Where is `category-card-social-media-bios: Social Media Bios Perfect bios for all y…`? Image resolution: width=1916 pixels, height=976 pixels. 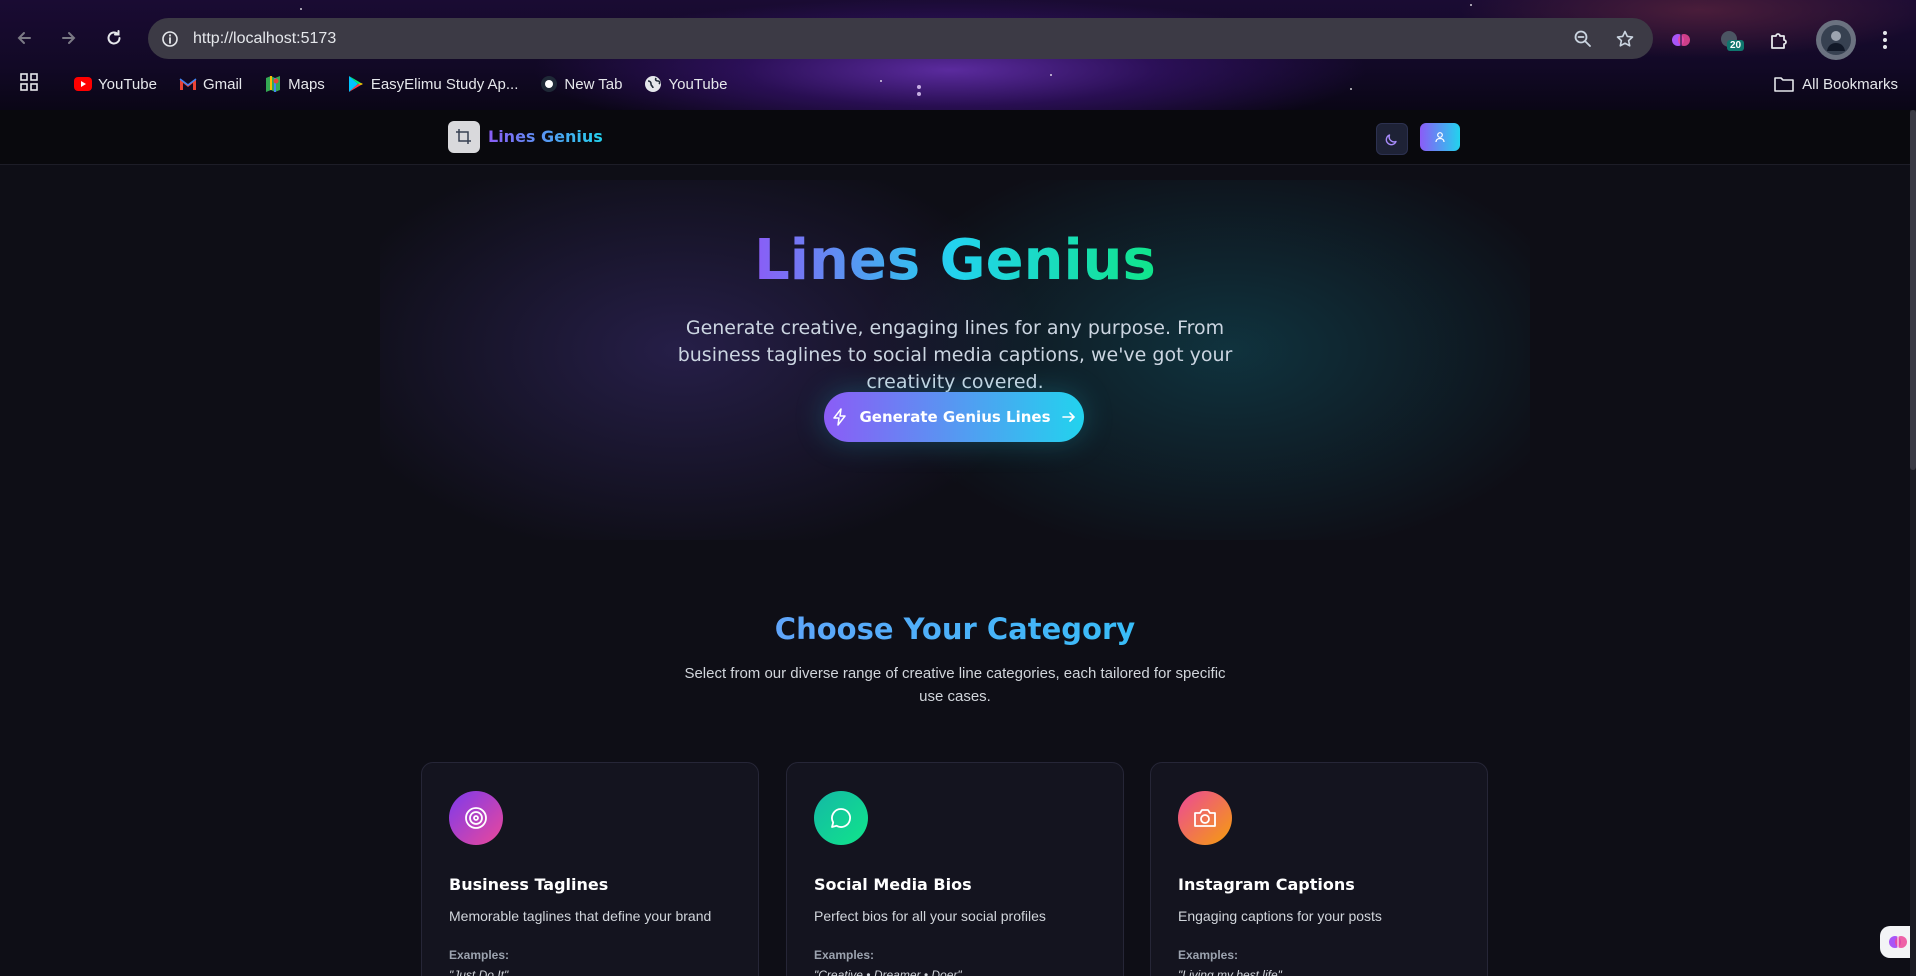 category-card-social-media-bios: Social Media Bios Perfect bios for all y… is located at coordinates (955, 869).